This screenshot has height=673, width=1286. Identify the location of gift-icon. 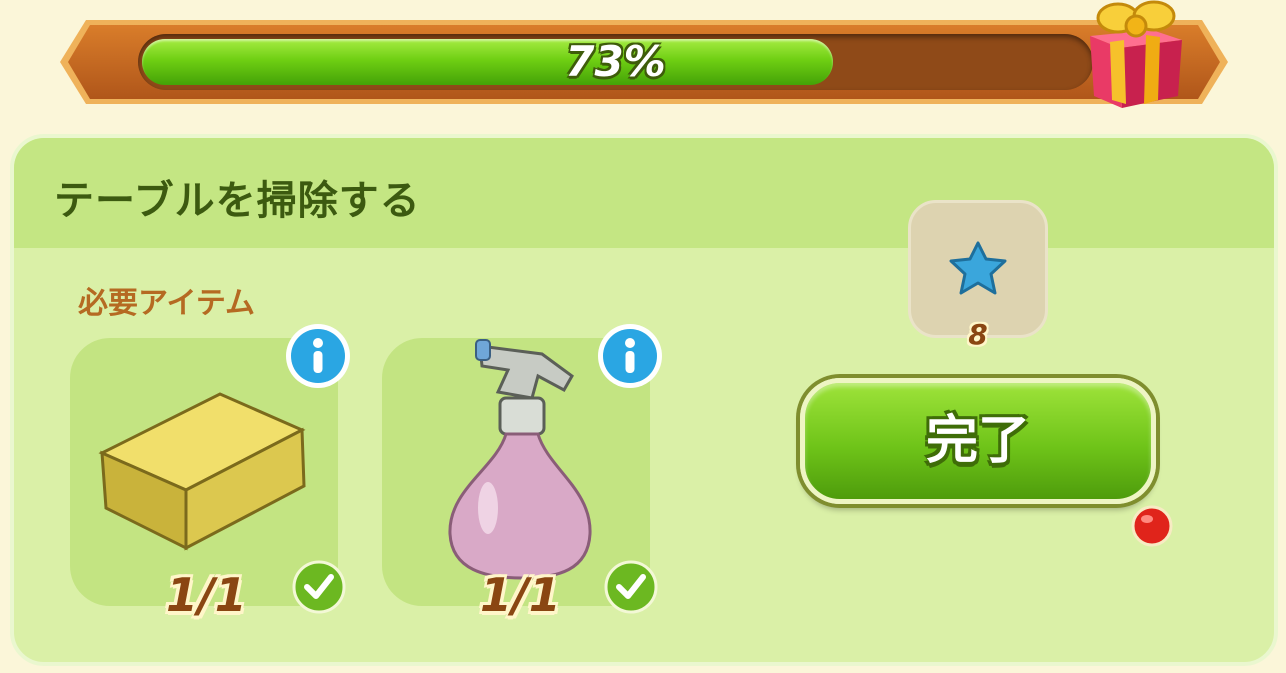
(1135, 56).